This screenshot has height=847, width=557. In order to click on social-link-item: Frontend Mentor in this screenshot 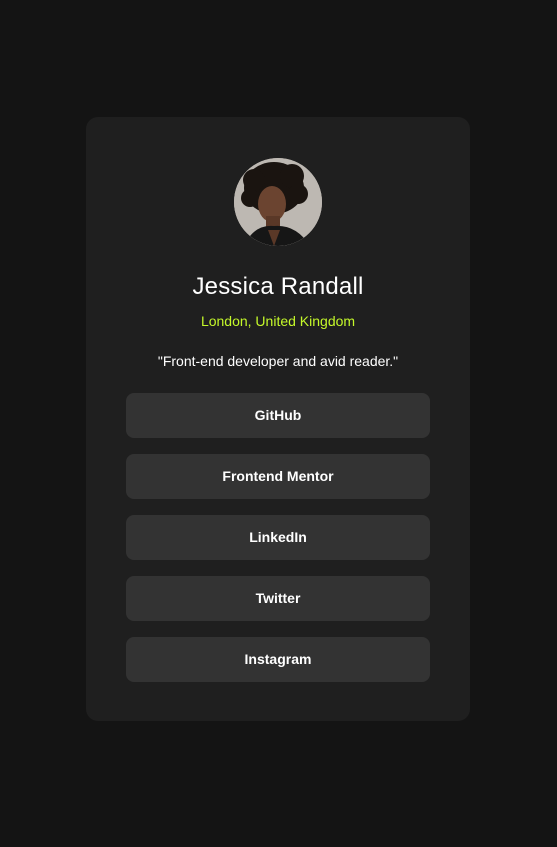, I will do `click(278, 476)`.